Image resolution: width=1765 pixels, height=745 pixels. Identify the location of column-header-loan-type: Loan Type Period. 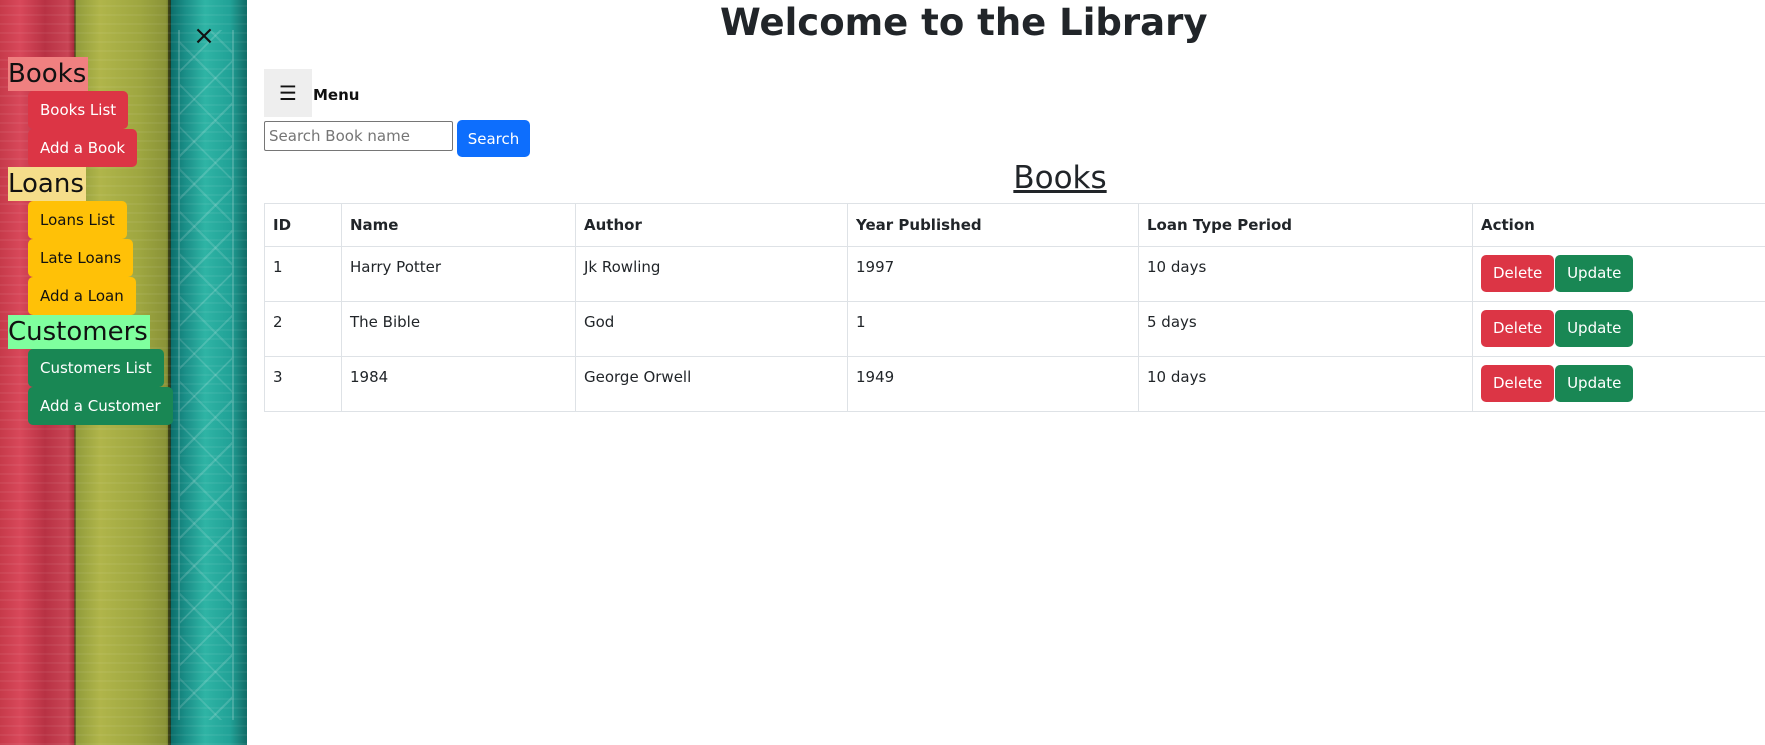
(1305, 225).